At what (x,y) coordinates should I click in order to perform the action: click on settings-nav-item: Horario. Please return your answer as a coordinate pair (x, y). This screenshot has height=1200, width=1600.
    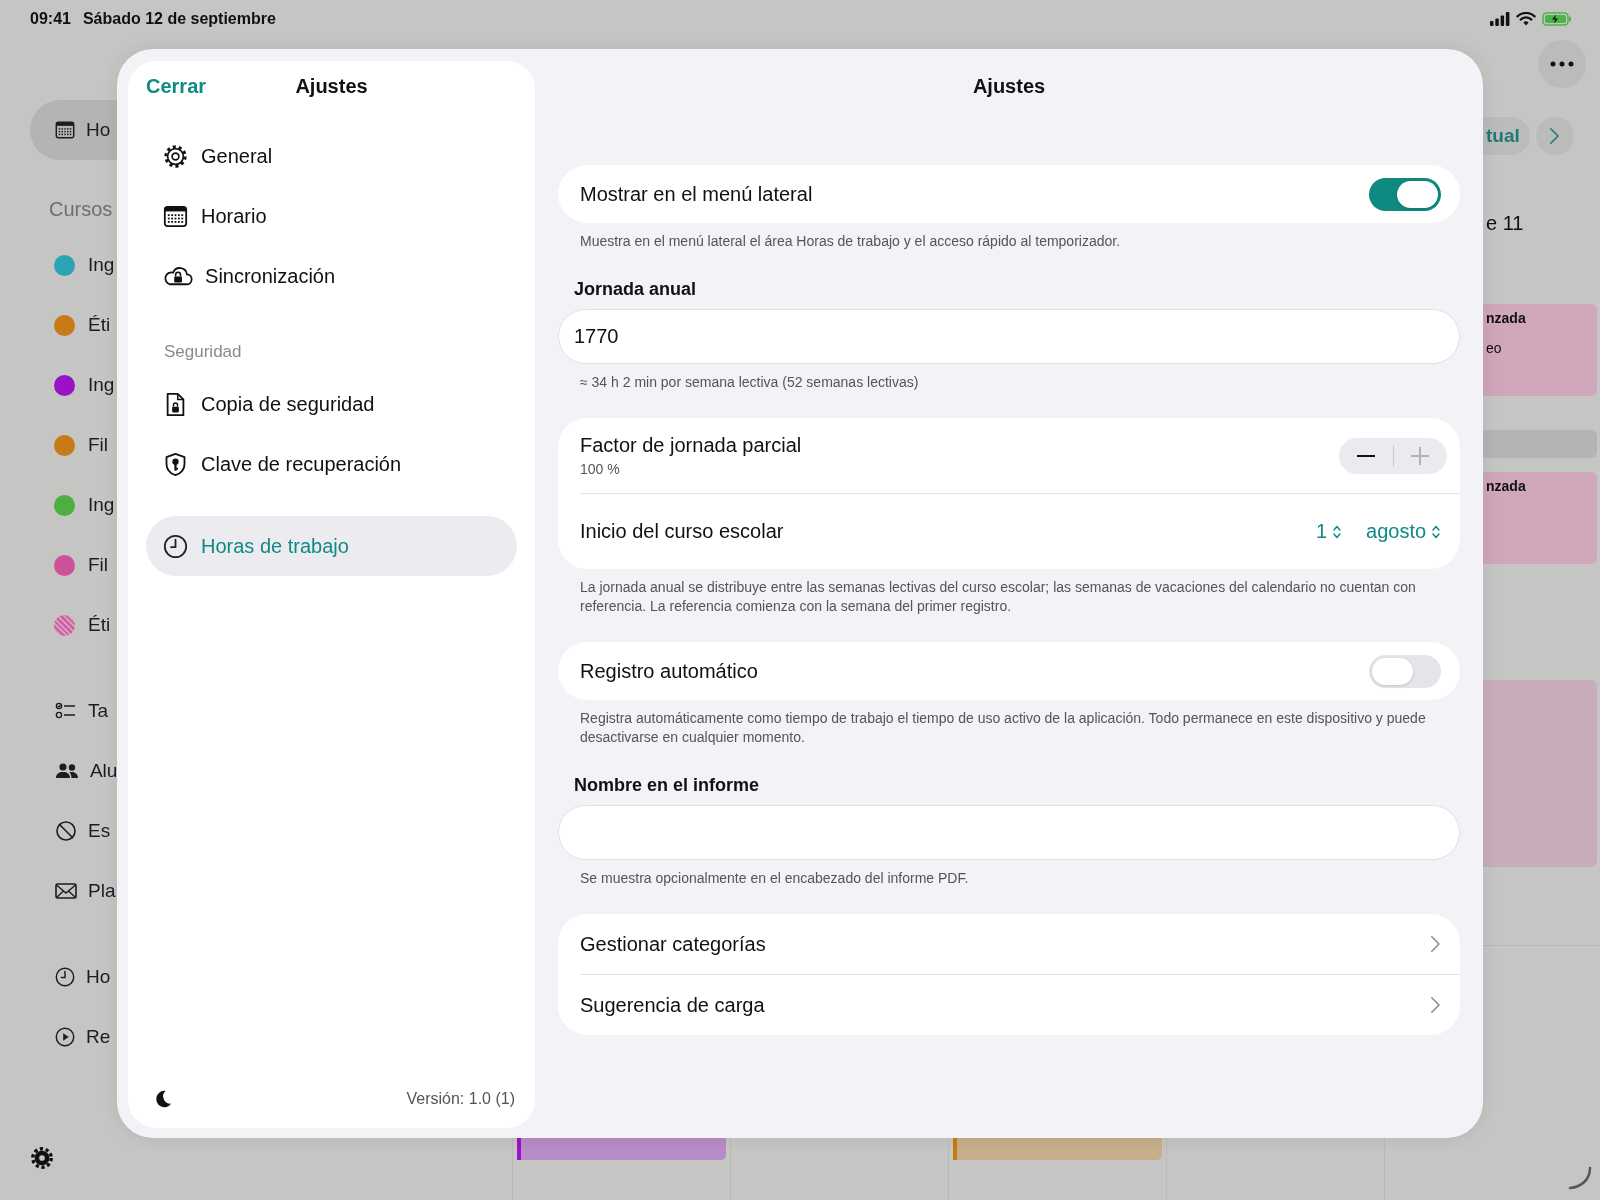
    Looking at the image, I should click on (331, 216).